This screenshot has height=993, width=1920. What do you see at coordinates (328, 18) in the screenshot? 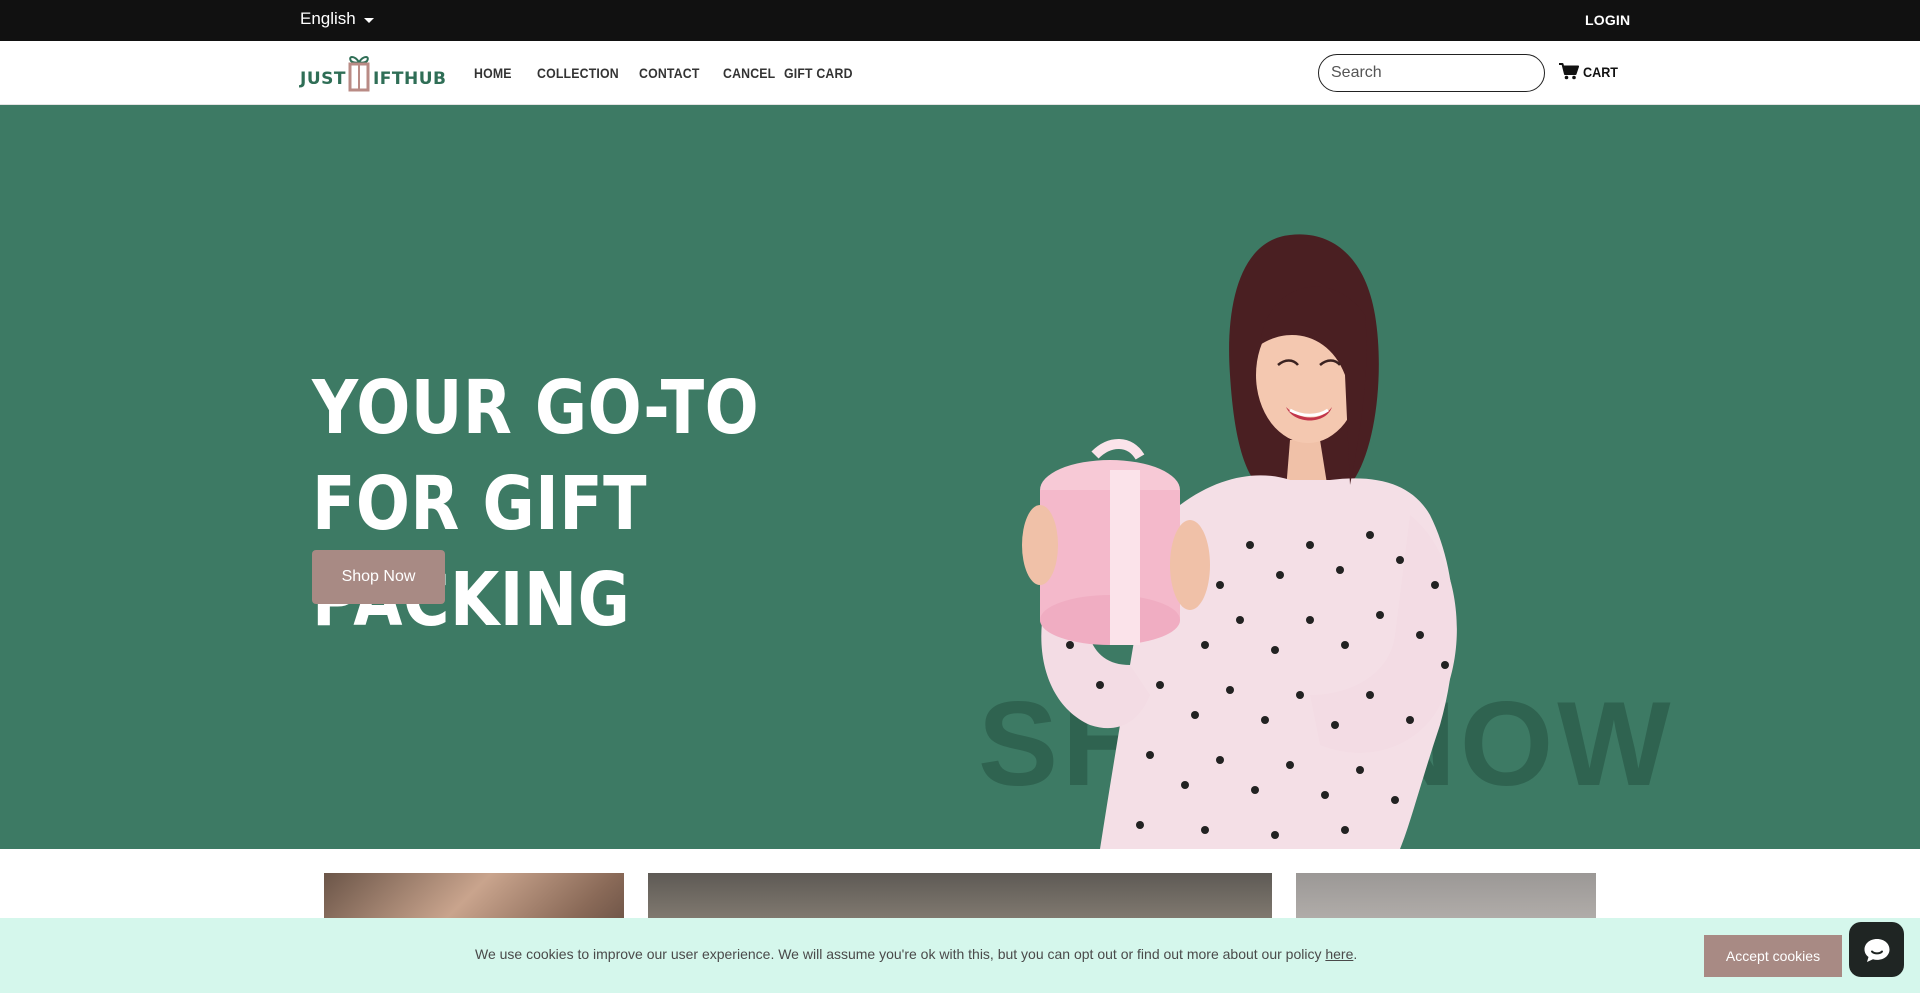
I see `language-label: English` at bounding box center [328, 18].